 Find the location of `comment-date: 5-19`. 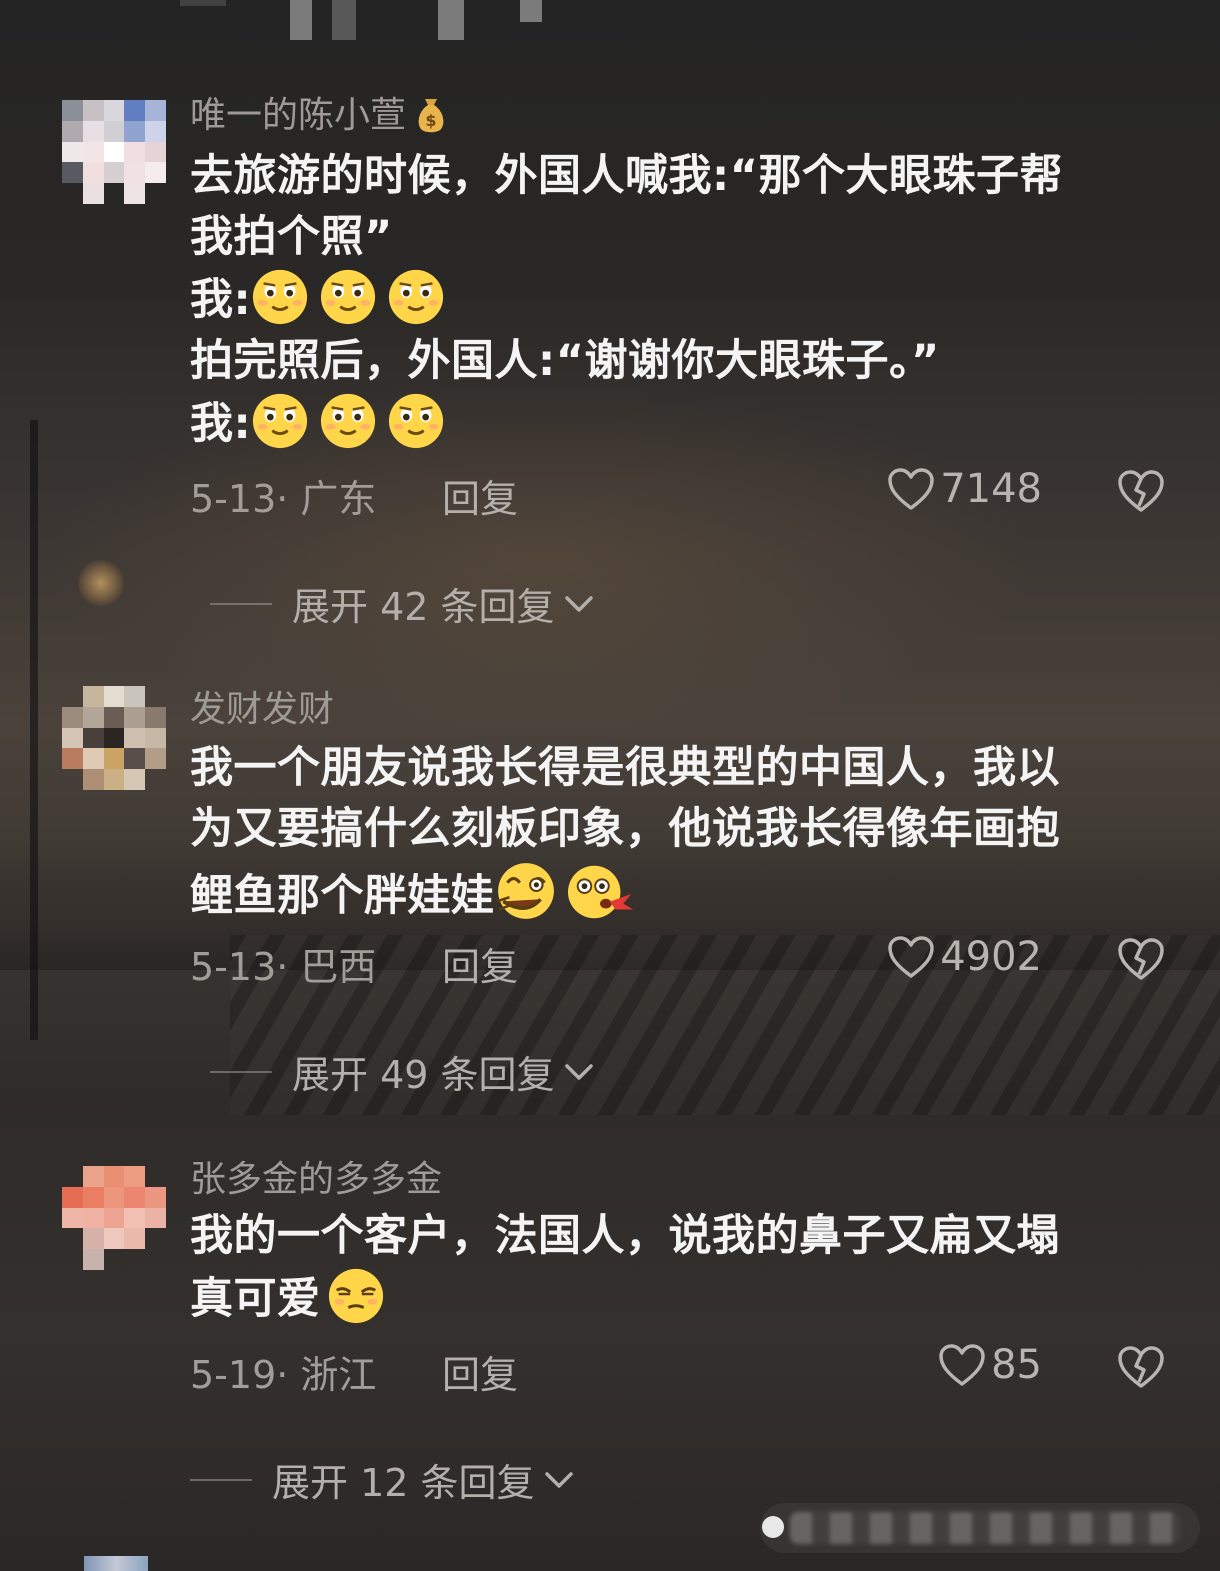

comment-date: 5-19 is located at coordinates (233, 1375).